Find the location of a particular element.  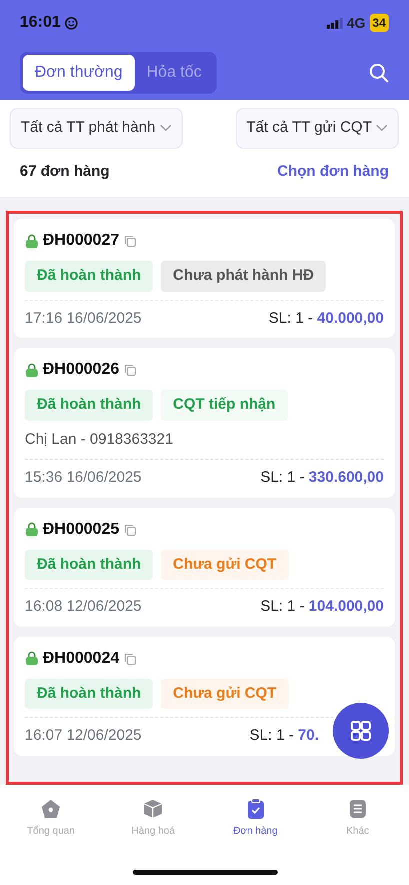

order-count: 67 đơn hàng is located at coordinates (65, 172).